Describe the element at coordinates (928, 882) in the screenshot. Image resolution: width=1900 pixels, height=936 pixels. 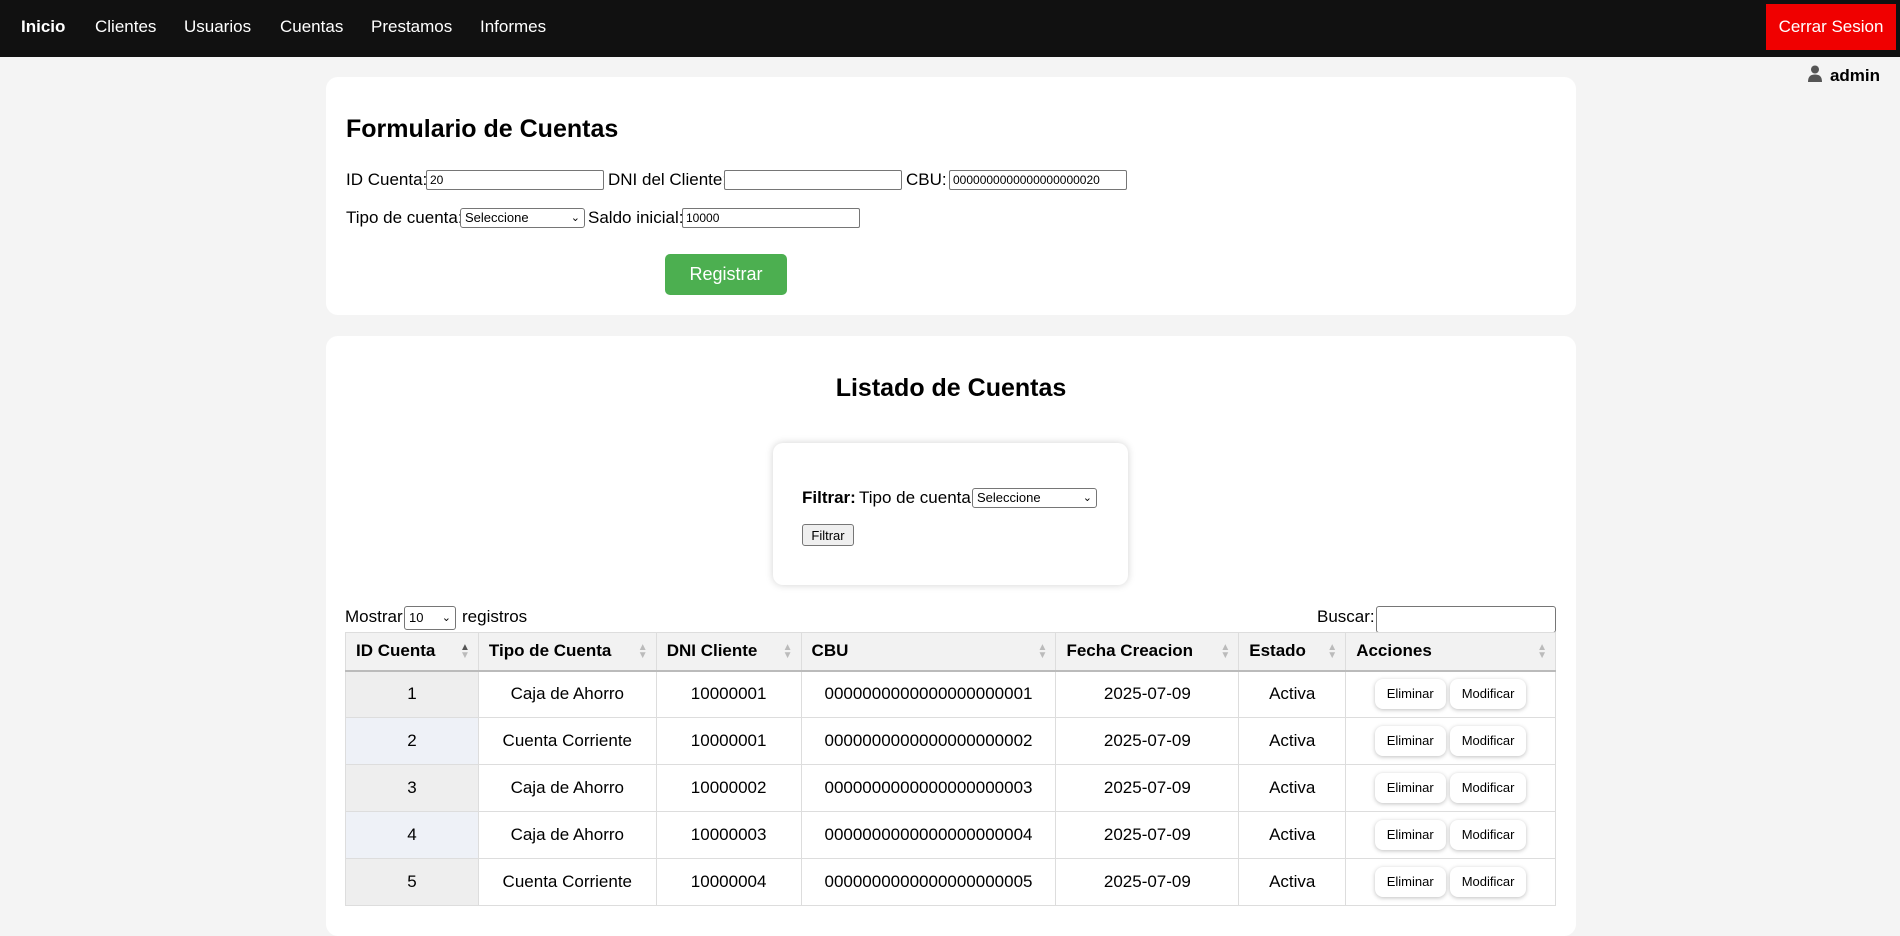
I see `cell-cbu: 0000000000000000000005` at that location.